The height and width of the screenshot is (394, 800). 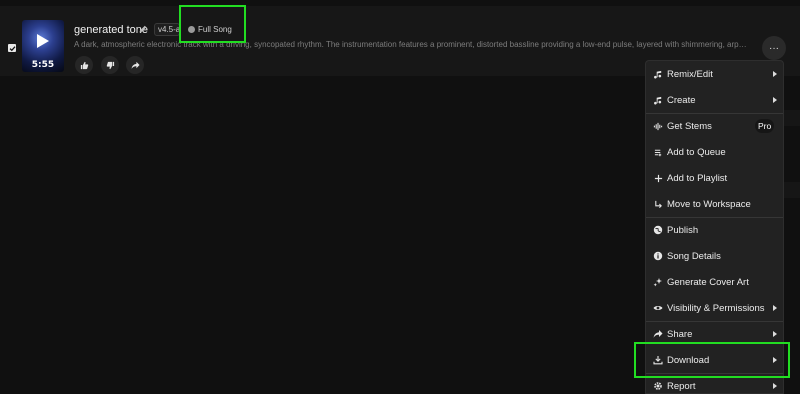 I want to click on select-checkbox, so click(x=12, y=48).